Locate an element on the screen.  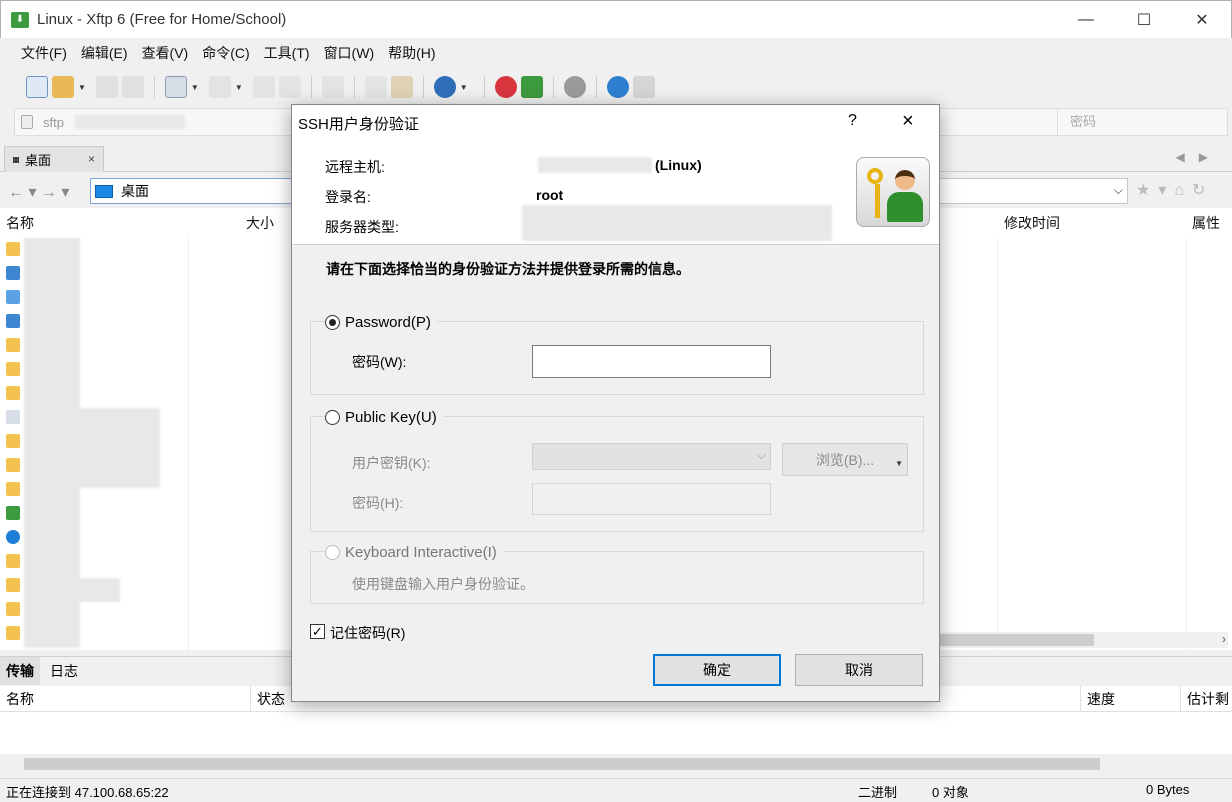
menu-view: 查看(V) is located at coordinates (165, 53).